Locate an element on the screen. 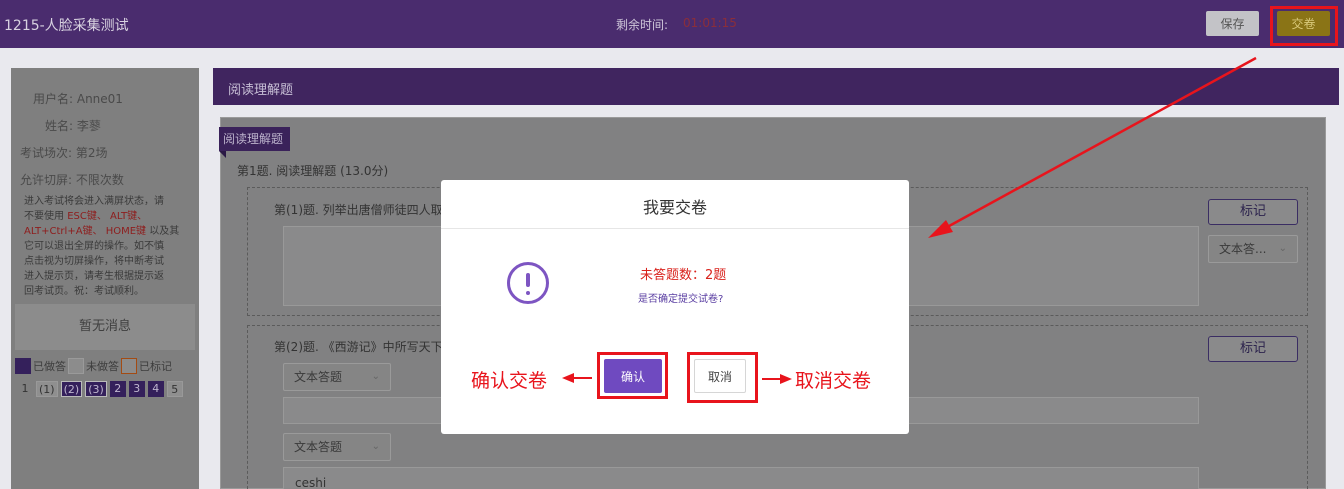  legend-done: 已做答 is located at coordinates (49, 366).